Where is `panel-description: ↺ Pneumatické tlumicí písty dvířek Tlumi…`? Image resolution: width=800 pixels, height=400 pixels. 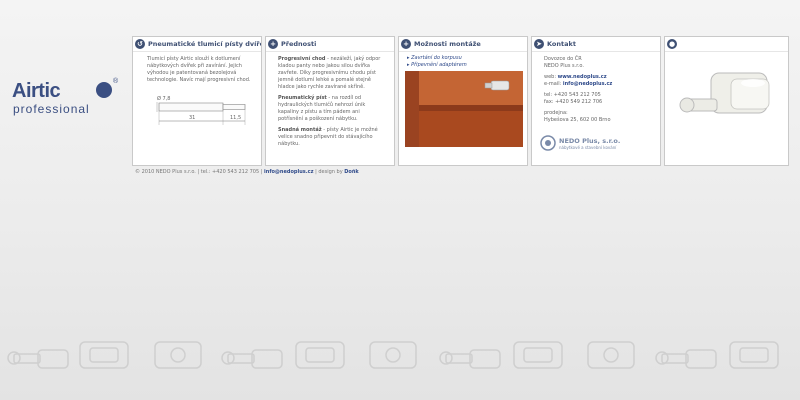 panel-description: ↺ Pneumatické tlumicí písty dvířek Tlumi… is located at coordinates (197, 101).